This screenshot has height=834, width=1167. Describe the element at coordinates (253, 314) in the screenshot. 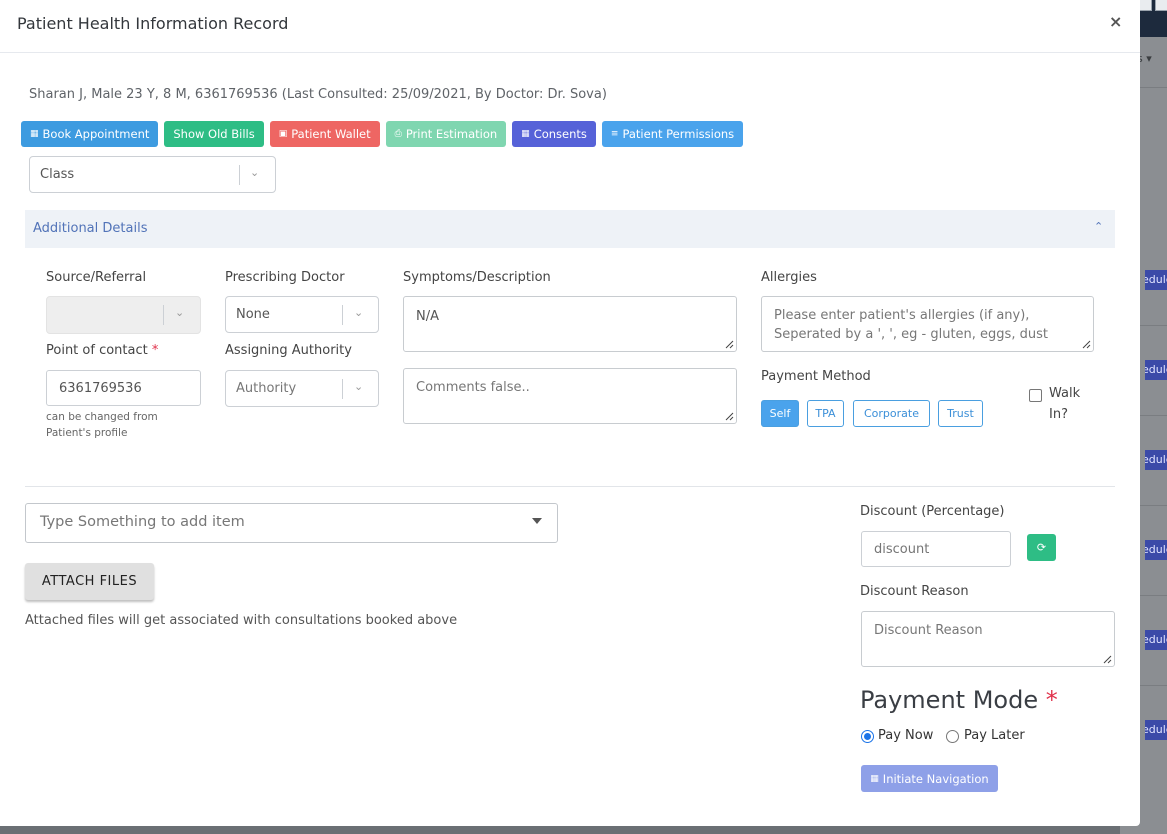

I see `prescribing-doctor-value: None` at that location.